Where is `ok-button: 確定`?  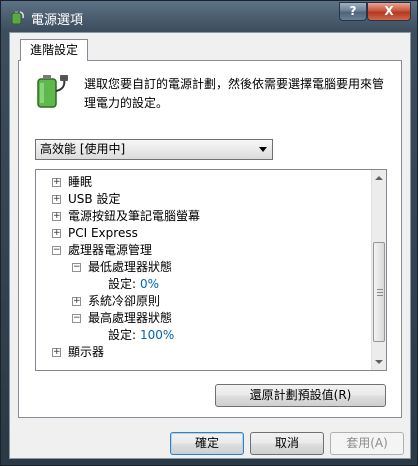
ok-button: 確定 is located at coordinates (207, 443).